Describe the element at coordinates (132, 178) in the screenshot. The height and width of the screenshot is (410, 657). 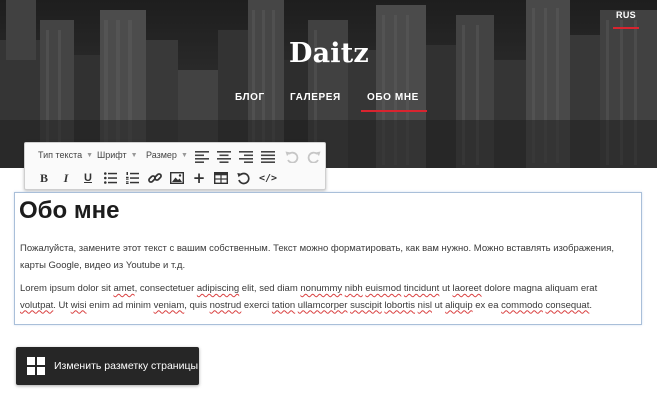
I see `numbered-list-icon` at that location.